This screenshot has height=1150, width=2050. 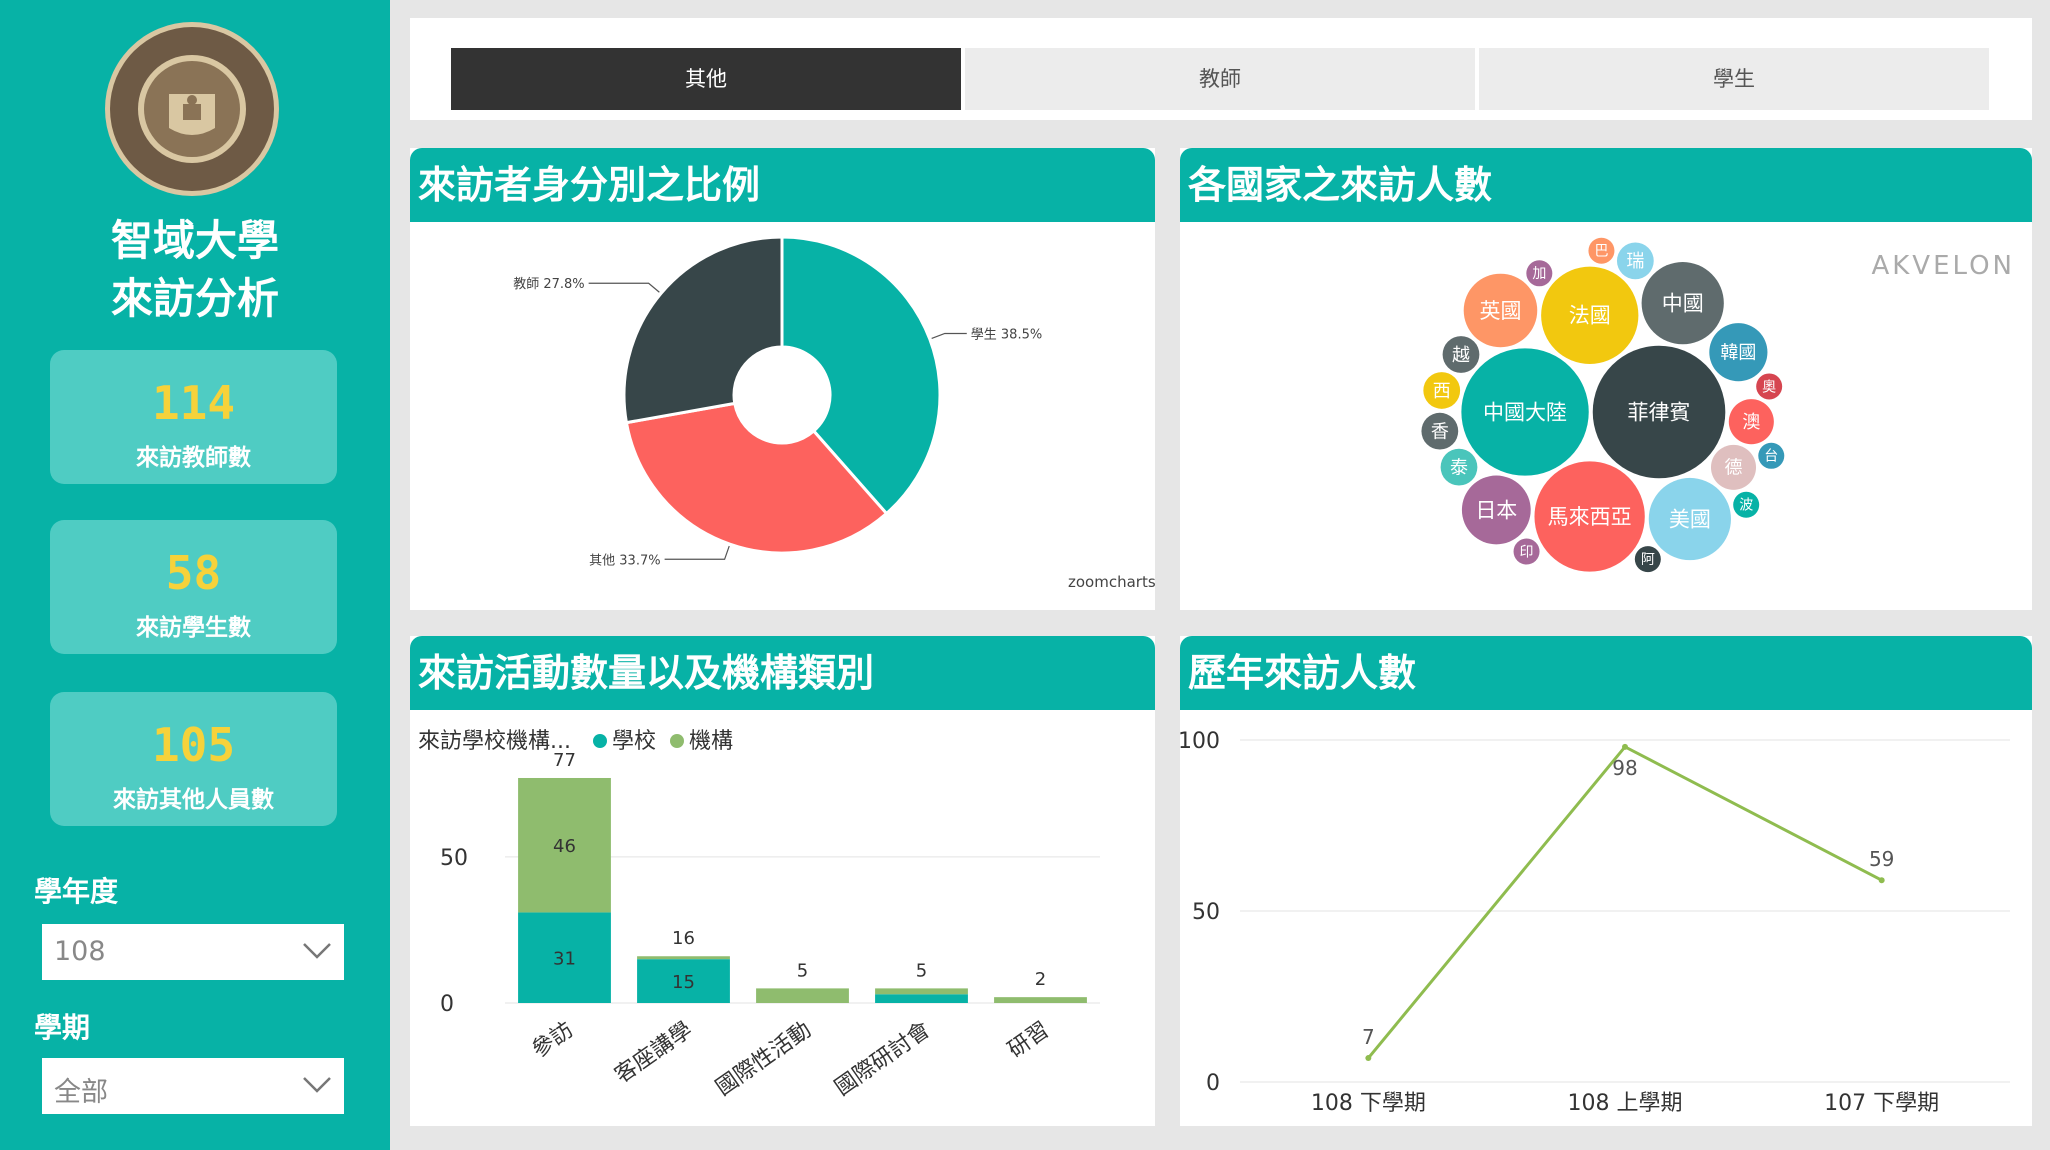 What do you see at coordinates (454, 858) in the screenshot?
I see `bar-y-tick: 50` at bounding box center [454, 858].